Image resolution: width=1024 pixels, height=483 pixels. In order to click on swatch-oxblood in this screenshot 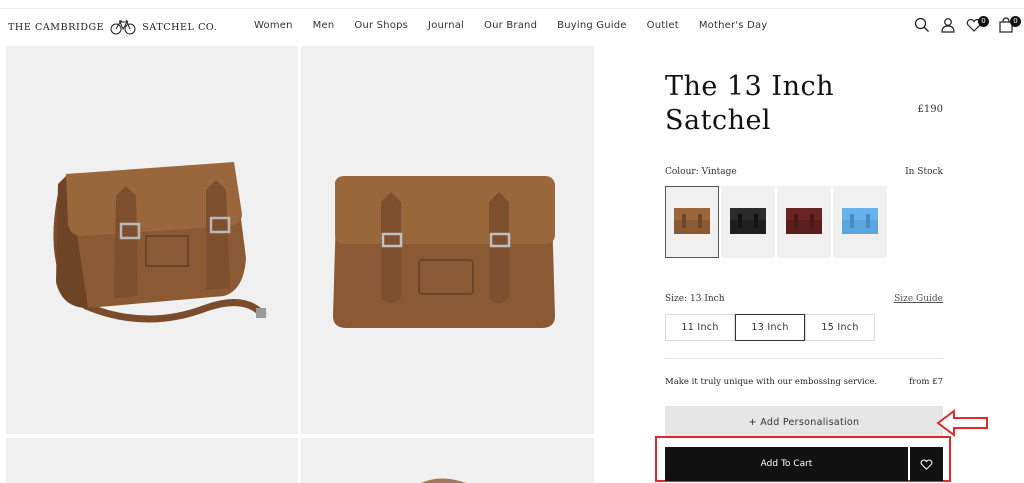, I will do `click(804, 222)`.